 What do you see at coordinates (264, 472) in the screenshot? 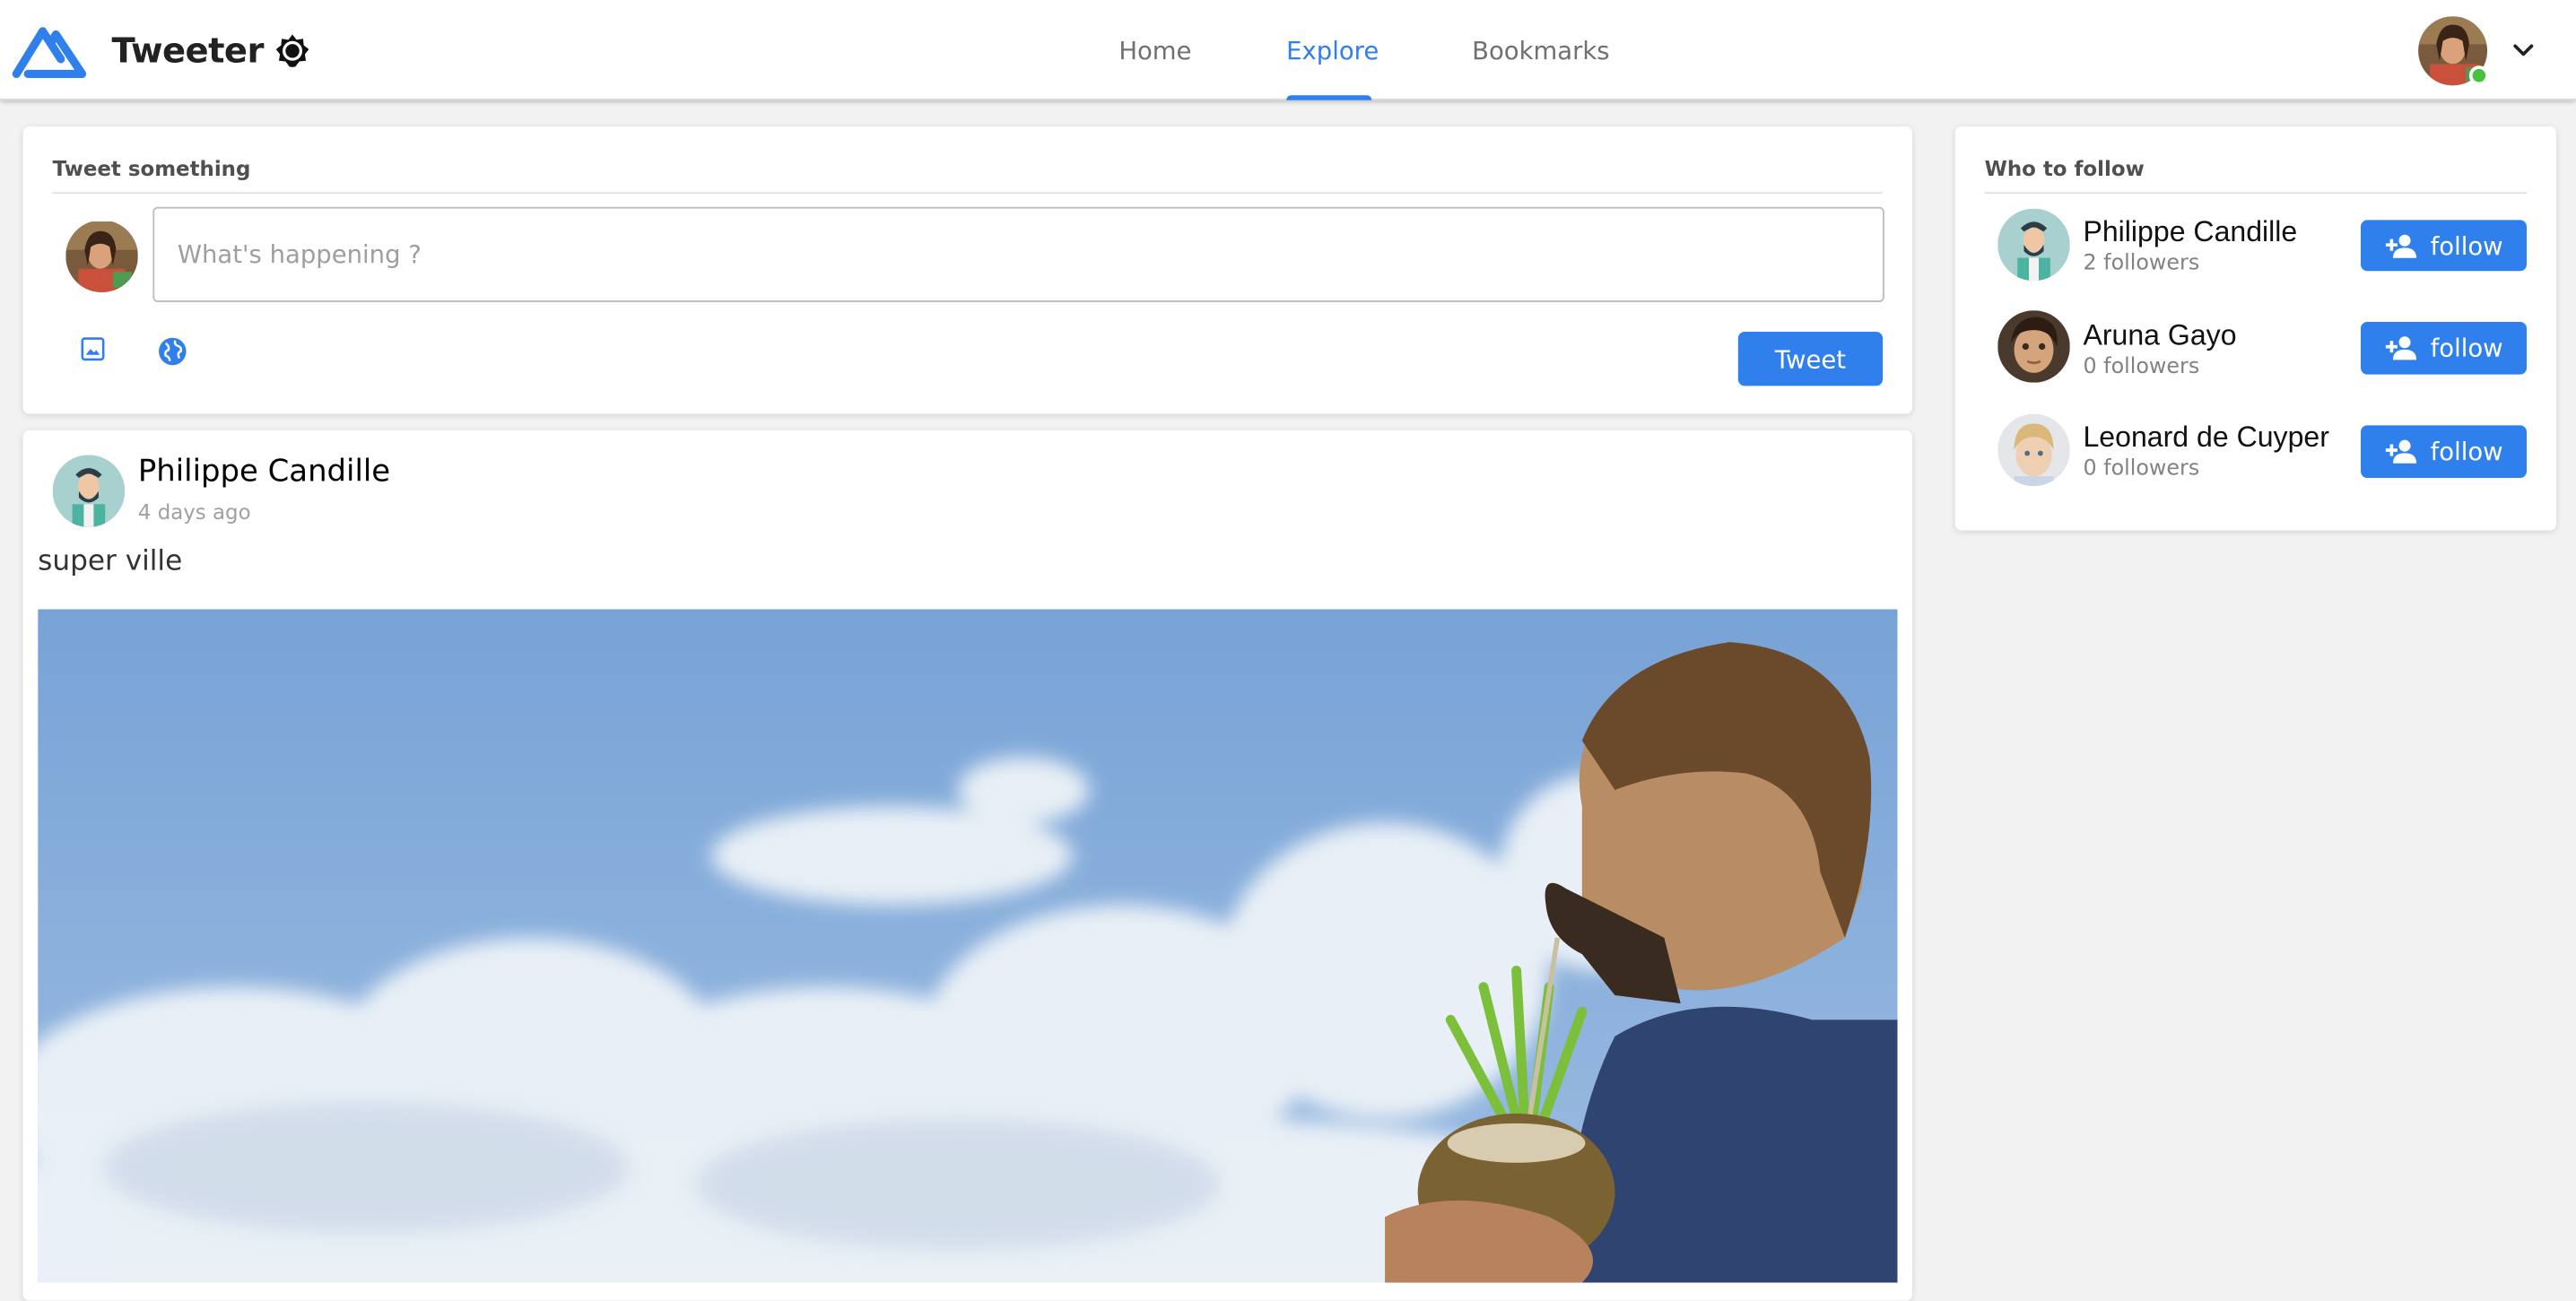
I see `post-author-name: Philippe Candille` at bounding box center [264, 472].